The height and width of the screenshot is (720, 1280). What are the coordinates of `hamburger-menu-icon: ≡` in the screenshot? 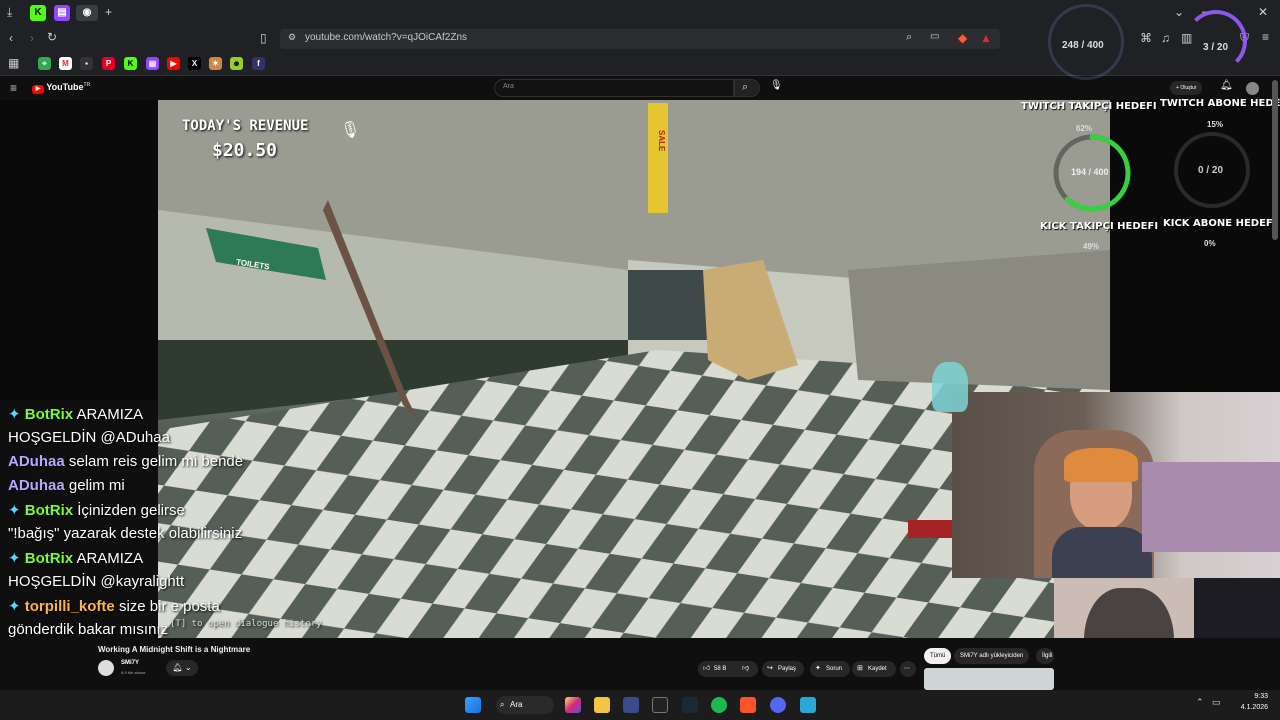 It's located at (13, 88).